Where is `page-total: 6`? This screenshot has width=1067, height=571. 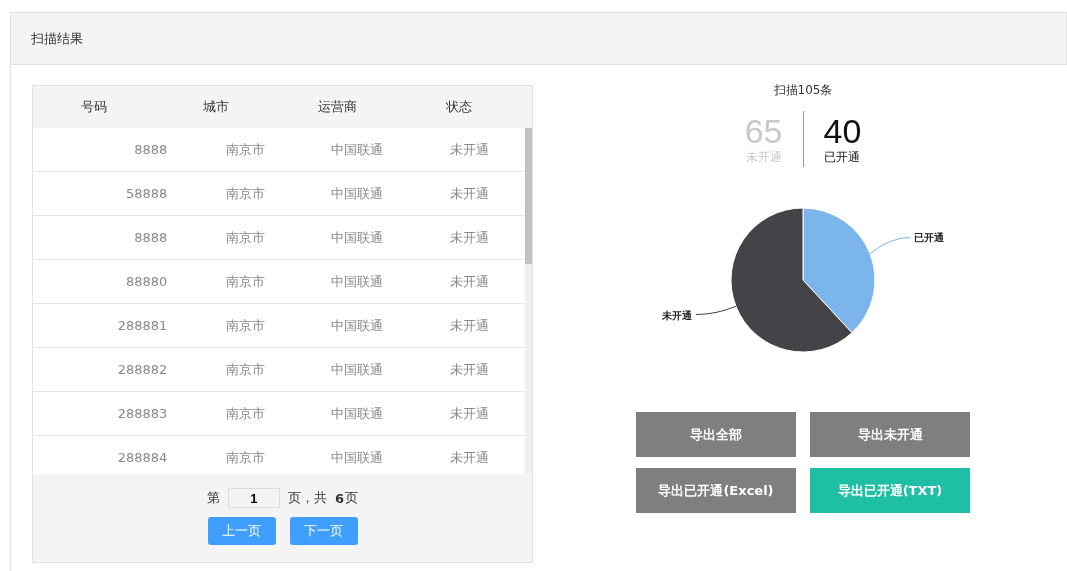 page-total: 6 is located at coordinates (339, 498).